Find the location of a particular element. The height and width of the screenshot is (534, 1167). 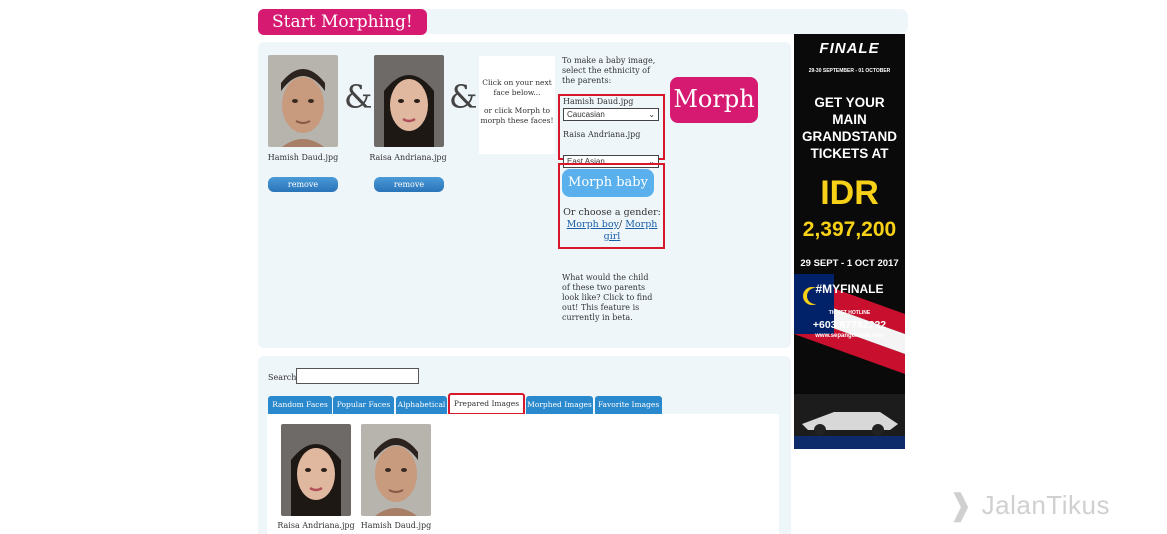

jalantikus-watermark: ❱ JalanTikus is located at coordinates (1029, 505).